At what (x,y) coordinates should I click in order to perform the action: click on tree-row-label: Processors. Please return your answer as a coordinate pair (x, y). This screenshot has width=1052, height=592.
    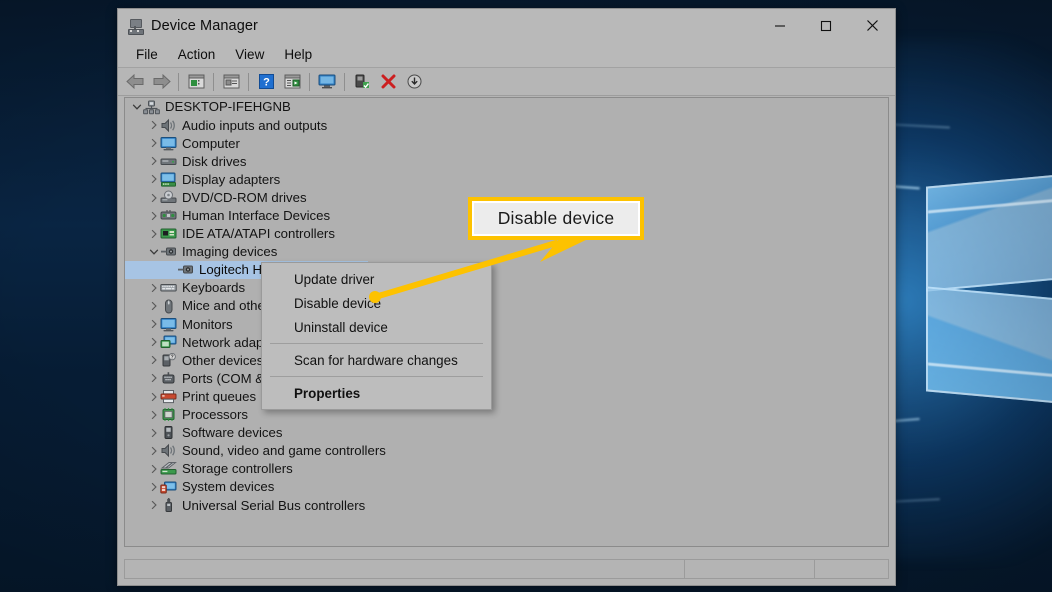
    Looking at the image, I should click on (215, 415).